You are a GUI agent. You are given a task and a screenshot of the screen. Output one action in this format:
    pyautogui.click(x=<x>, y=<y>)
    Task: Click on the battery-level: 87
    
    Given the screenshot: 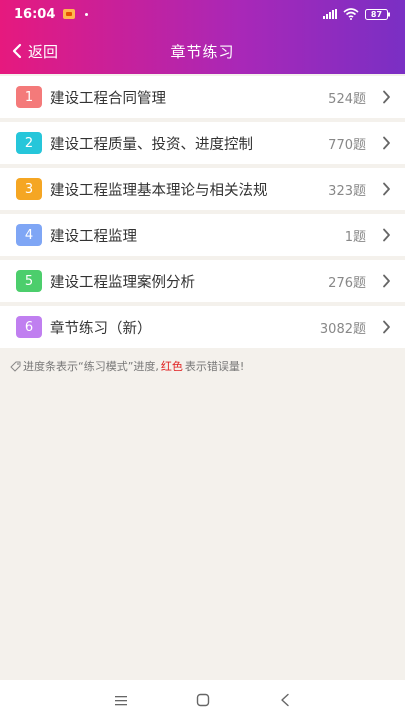 What is the action you would take?
    pyautogui.click(x=376, y=14)
    